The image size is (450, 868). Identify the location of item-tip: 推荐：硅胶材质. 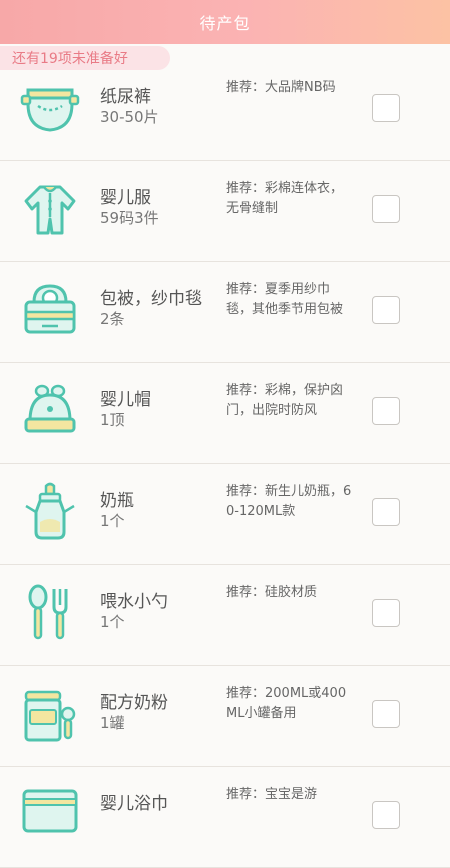
(272, 592).